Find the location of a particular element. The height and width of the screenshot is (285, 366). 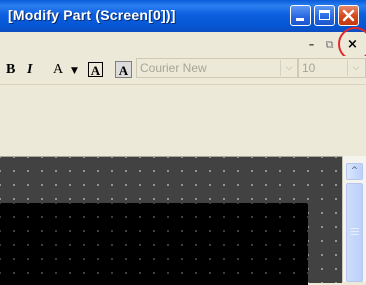

font-color-button: A is located at coordinates (58, 70).